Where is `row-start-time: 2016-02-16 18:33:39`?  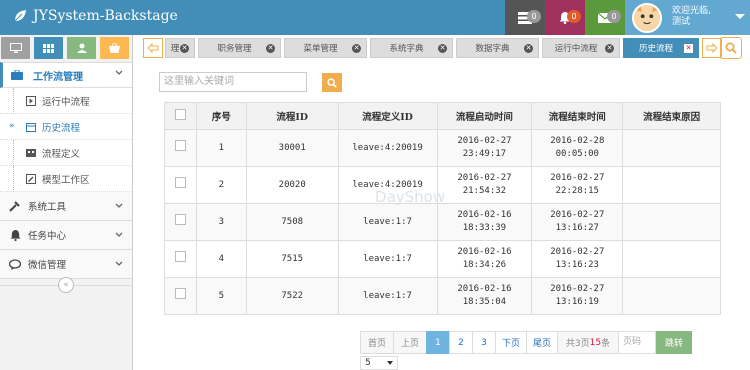
row-start-time: 2016-02-16 18:33:39 is located at coordinates (484, 222).